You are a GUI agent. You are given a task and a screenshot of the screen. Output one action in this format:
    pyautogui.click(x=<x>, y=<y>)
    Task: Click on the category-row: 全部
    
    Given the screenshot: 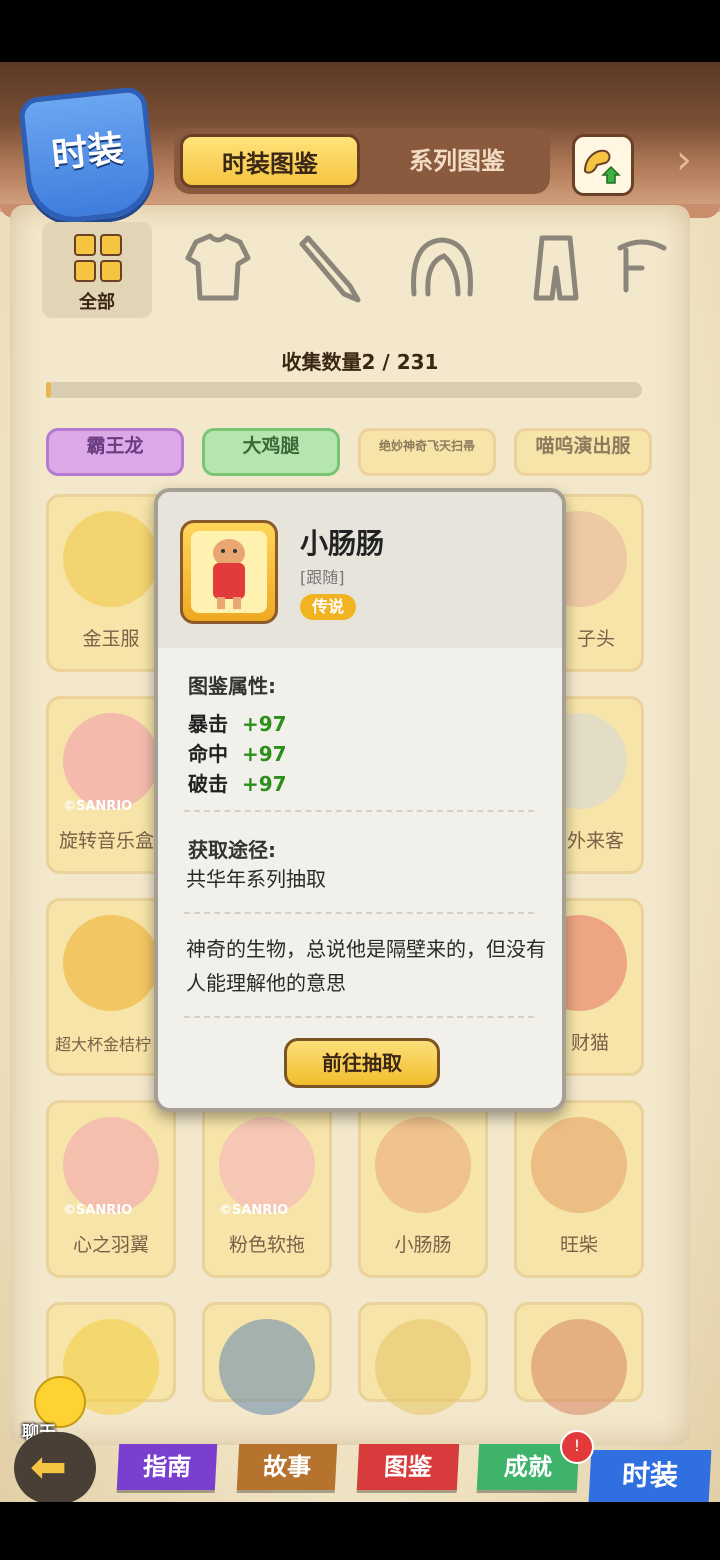 What is the action you would take?
    pyautogui.click(x=360, y=272)
    